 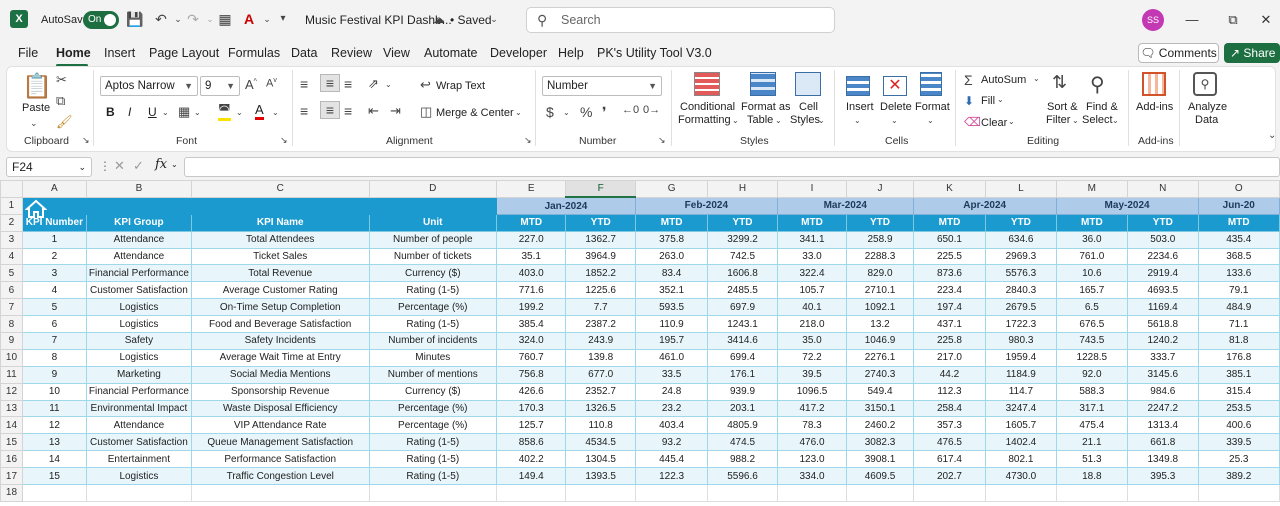 What do you see at coordinates (880, 341) in the screenshot?
I see `table-cell: 1046.9` at bounding box center [880, 341].